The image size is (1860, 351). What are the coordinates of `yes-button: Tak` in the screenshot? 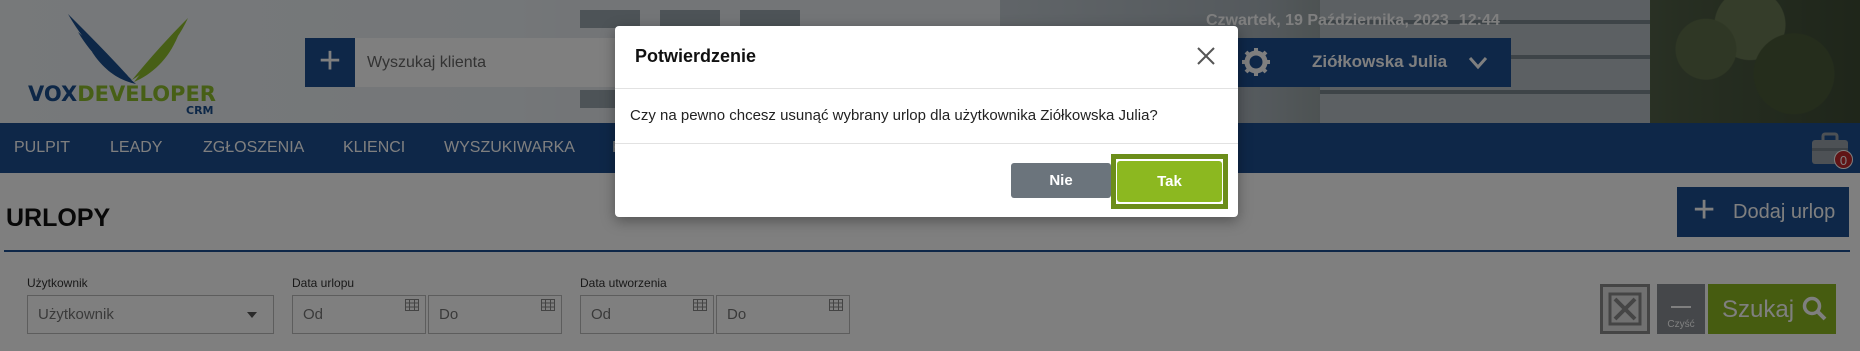 It's located at (1169, 181).